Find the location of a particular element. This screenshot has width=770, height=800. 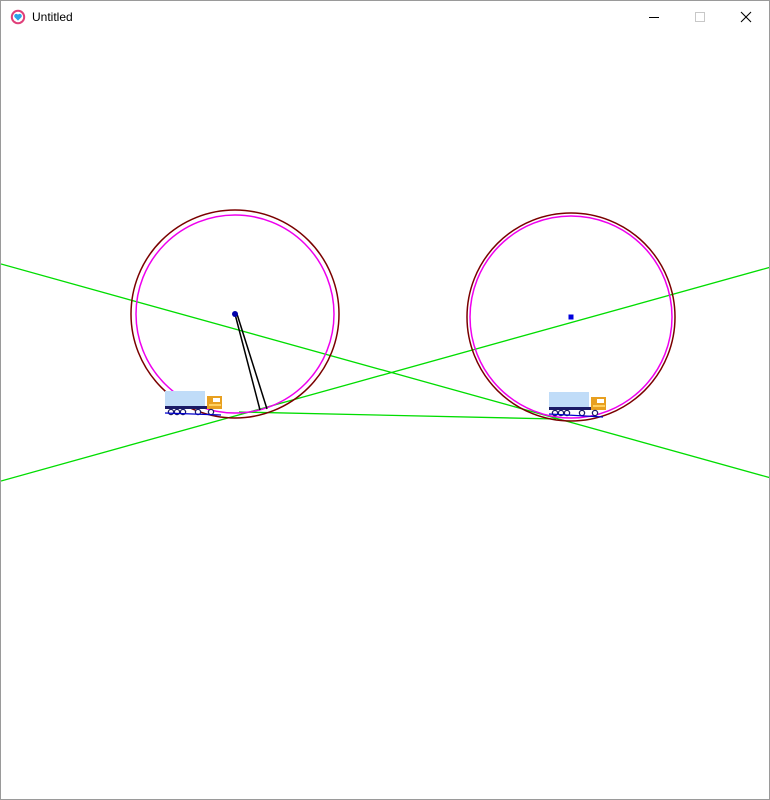

wheel-right is located at coordinates (571, 317).